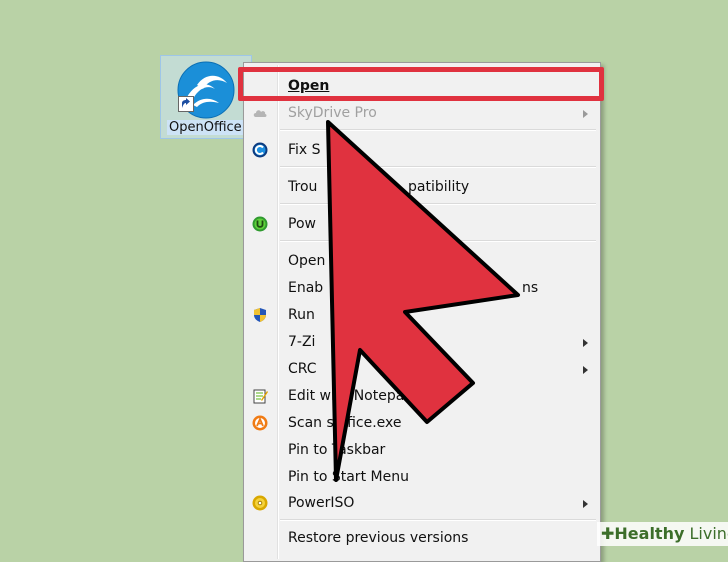  Describe the element at coordinates (337, 450) in the screenshot. I see `menu-item-label: Pin to Taskbar` at that location.